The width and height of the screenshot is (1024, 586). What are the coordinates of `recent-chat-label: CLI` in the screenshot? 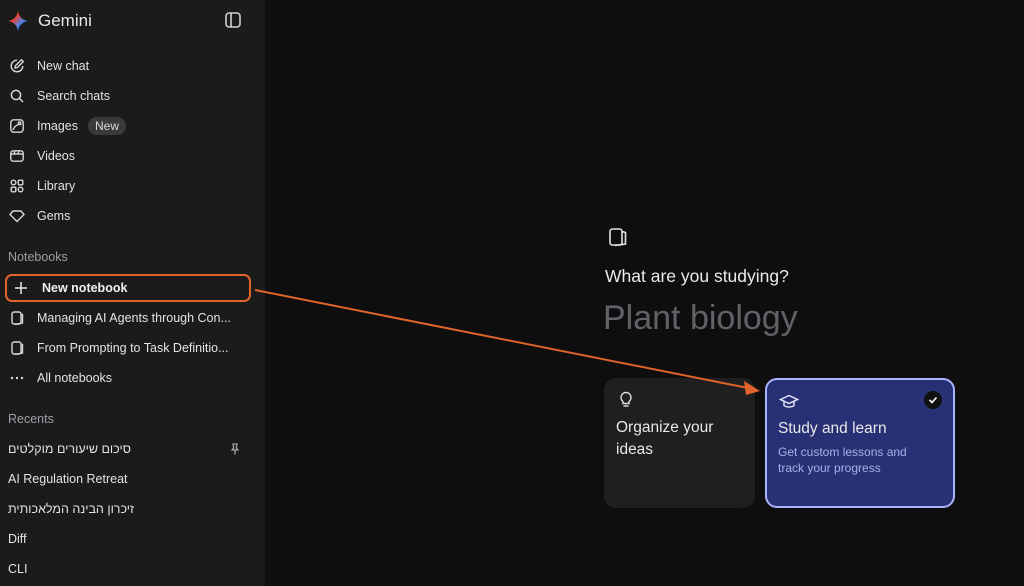 It's located at (18, 569).